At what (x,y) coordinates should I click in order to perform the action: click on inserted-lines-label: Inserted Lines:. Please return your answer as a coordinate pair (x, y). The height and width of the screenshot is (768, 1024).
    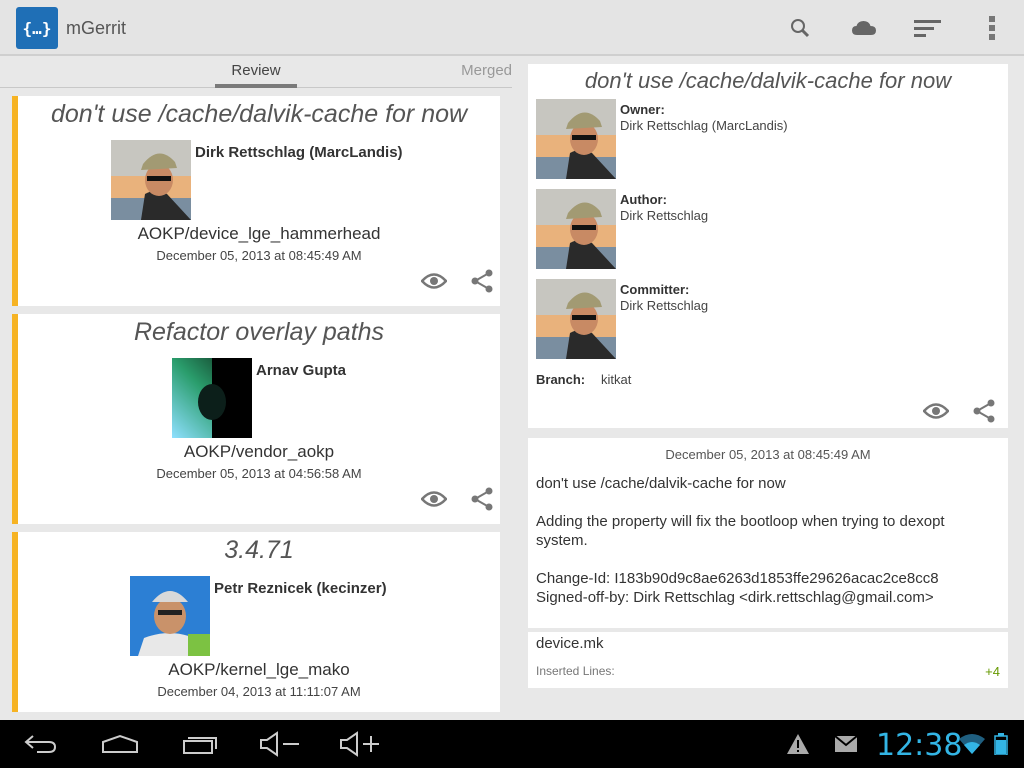
    Looking at the image, I should click on (575, 671).